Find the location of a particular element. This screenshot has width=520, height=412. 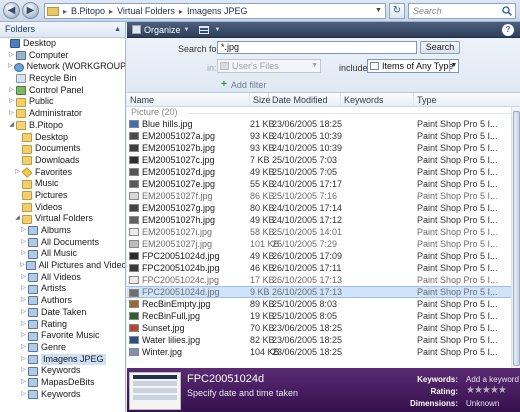

tree-item: ▷ Authors is located at coordinates (62, 301).